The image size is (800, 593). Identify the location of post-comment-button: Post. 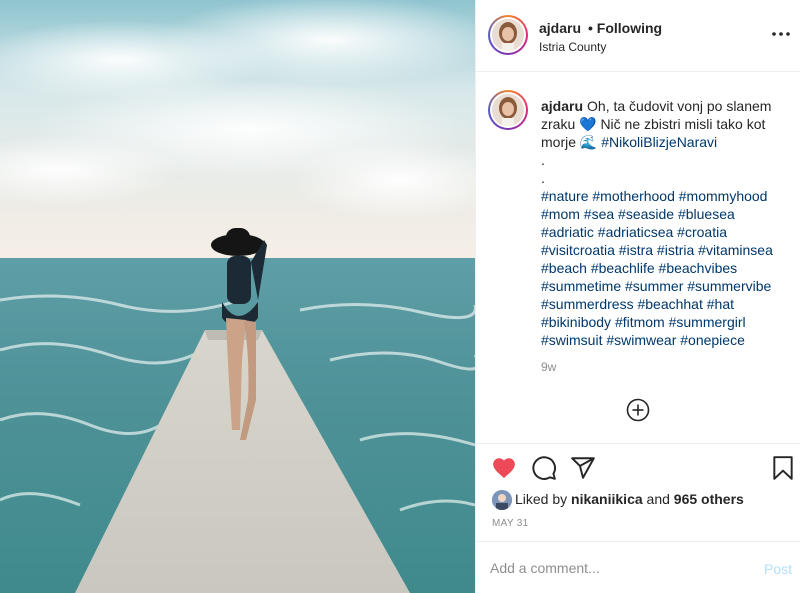
(778, 569).